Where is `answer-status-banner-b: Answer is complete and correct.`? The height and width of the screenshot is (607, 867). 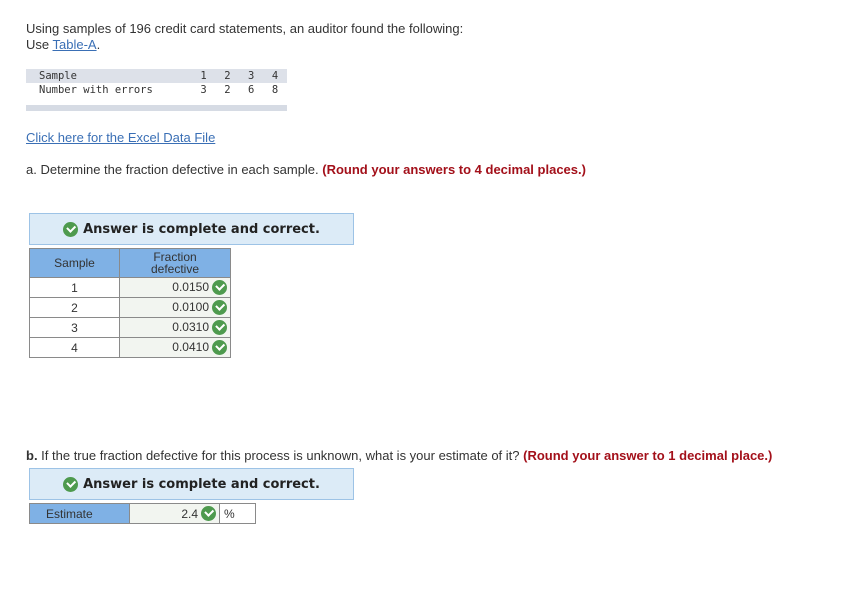
answer-status-banner-b: Answer is complete and correct. is located at coordinates (191, 484).